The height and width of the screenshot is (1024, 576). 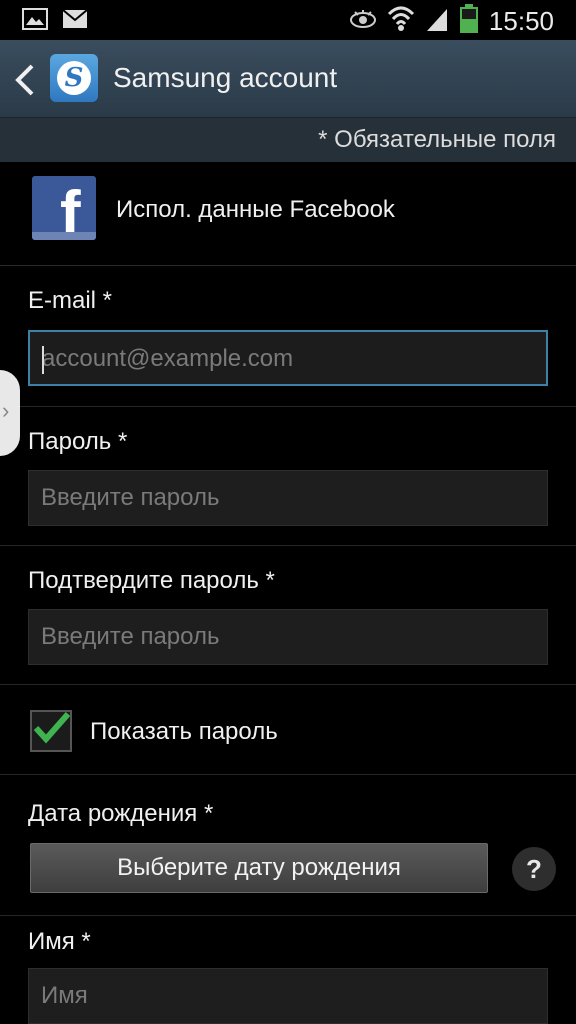 I want to click on checkmark-icon, so click(x=52, y=728).